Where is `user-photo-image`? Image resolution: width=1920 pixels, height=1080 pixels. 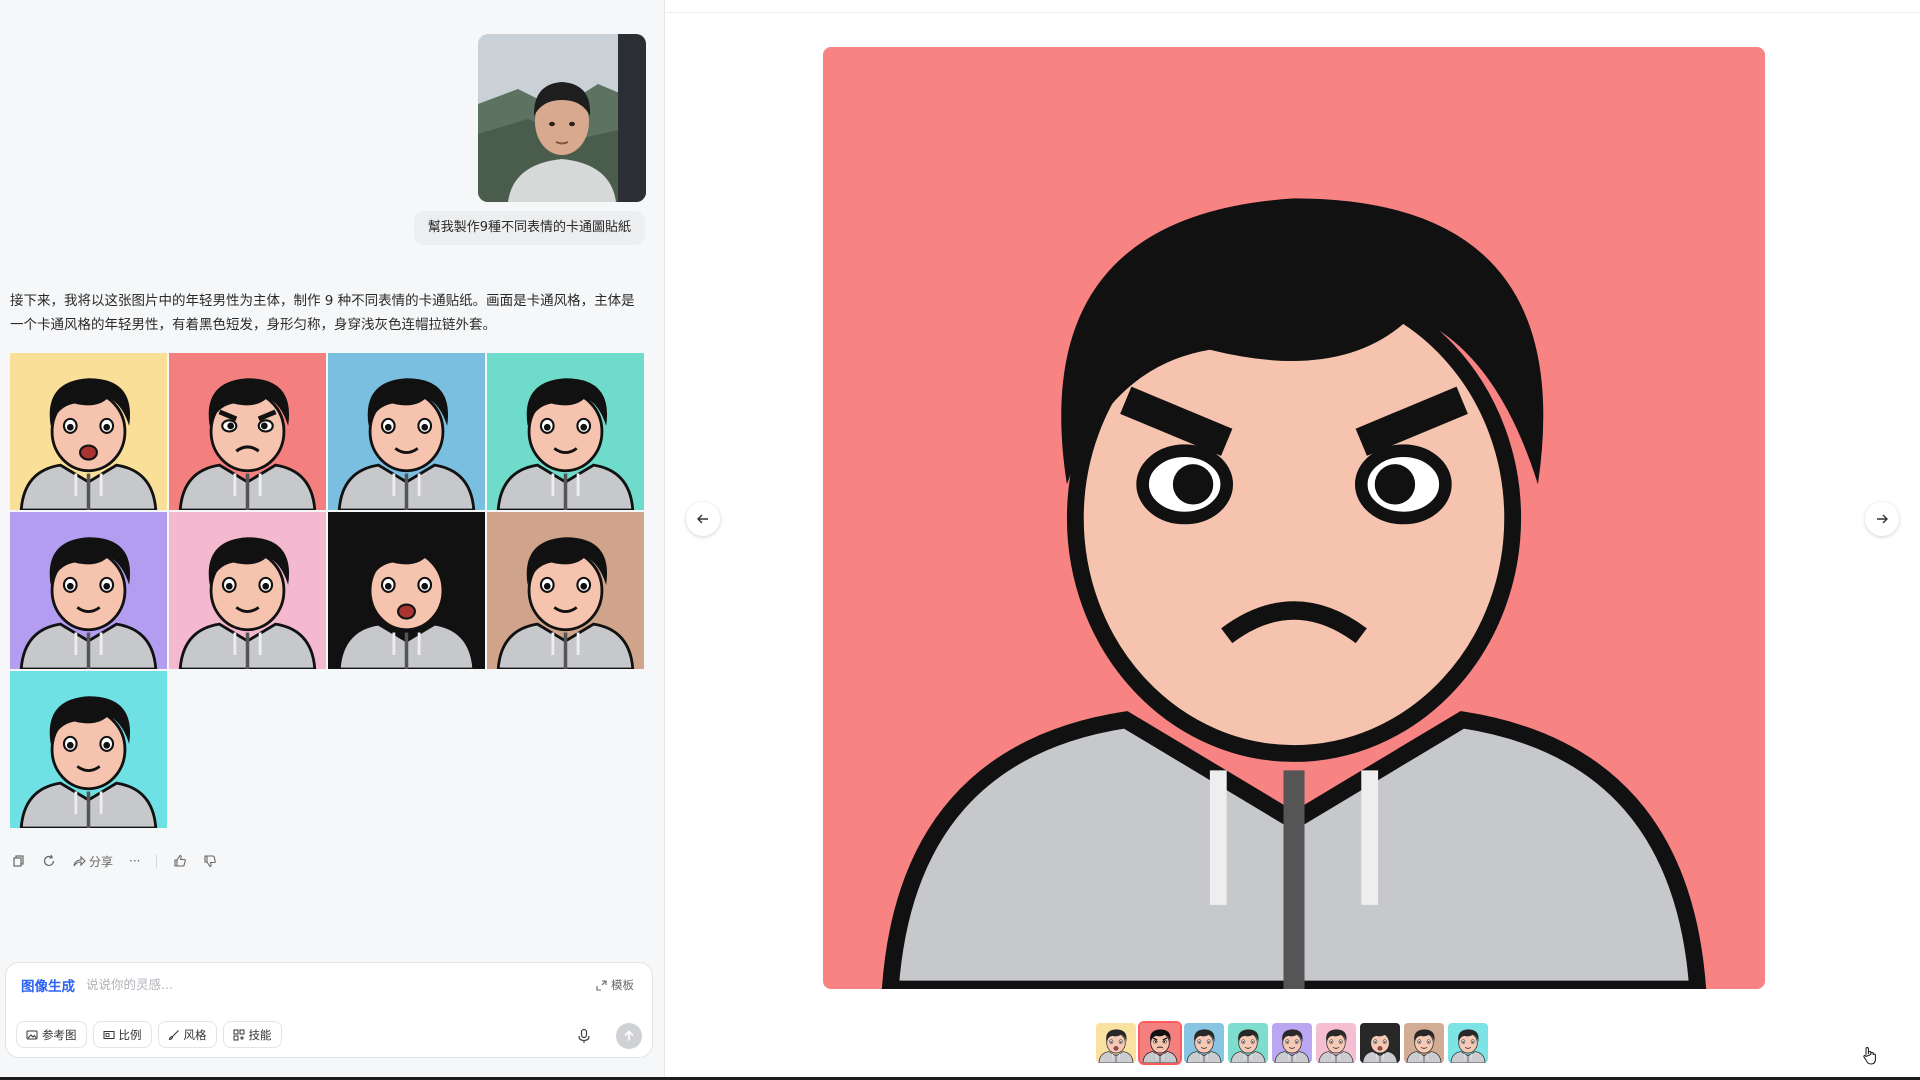
user-photo-image is located at coordinates (562, 118).